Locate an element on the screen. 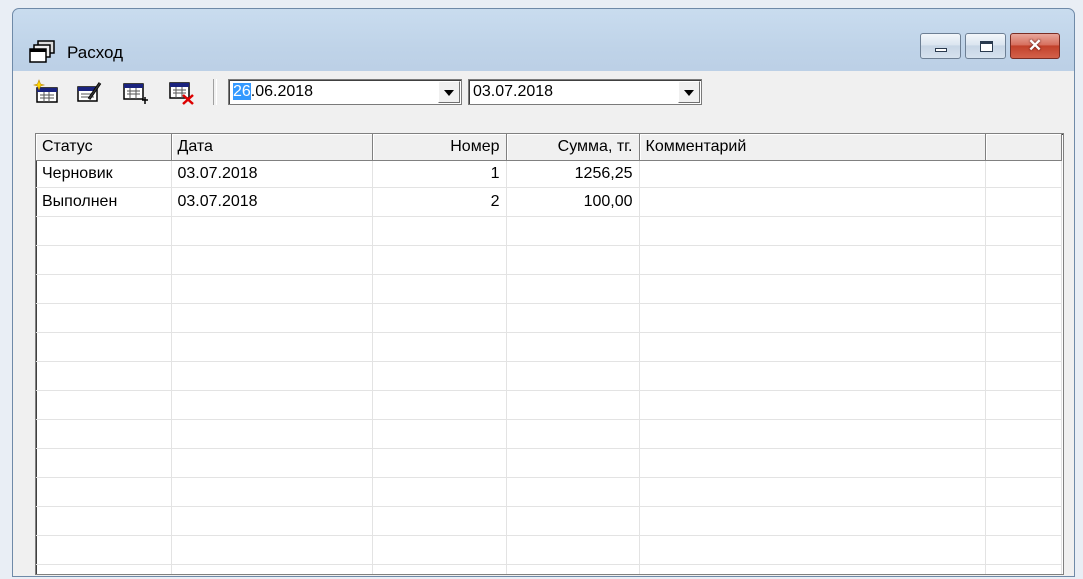 The height and width of the screenshot is (579, 1083). date-from-dropdown-arrow-icon is located at coordinates (449, 92).